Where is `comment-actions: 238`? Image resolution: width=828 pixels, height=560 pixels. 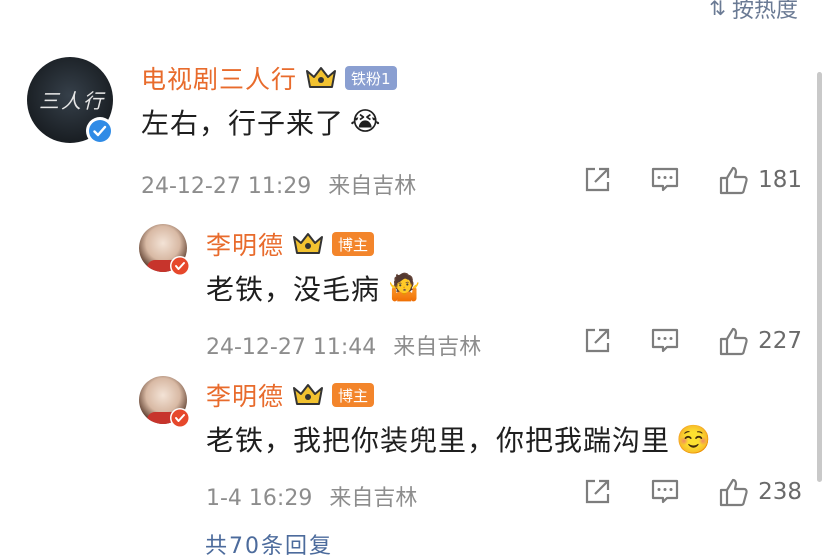 comment-actions: 238 is located at coordinates (692, 492).